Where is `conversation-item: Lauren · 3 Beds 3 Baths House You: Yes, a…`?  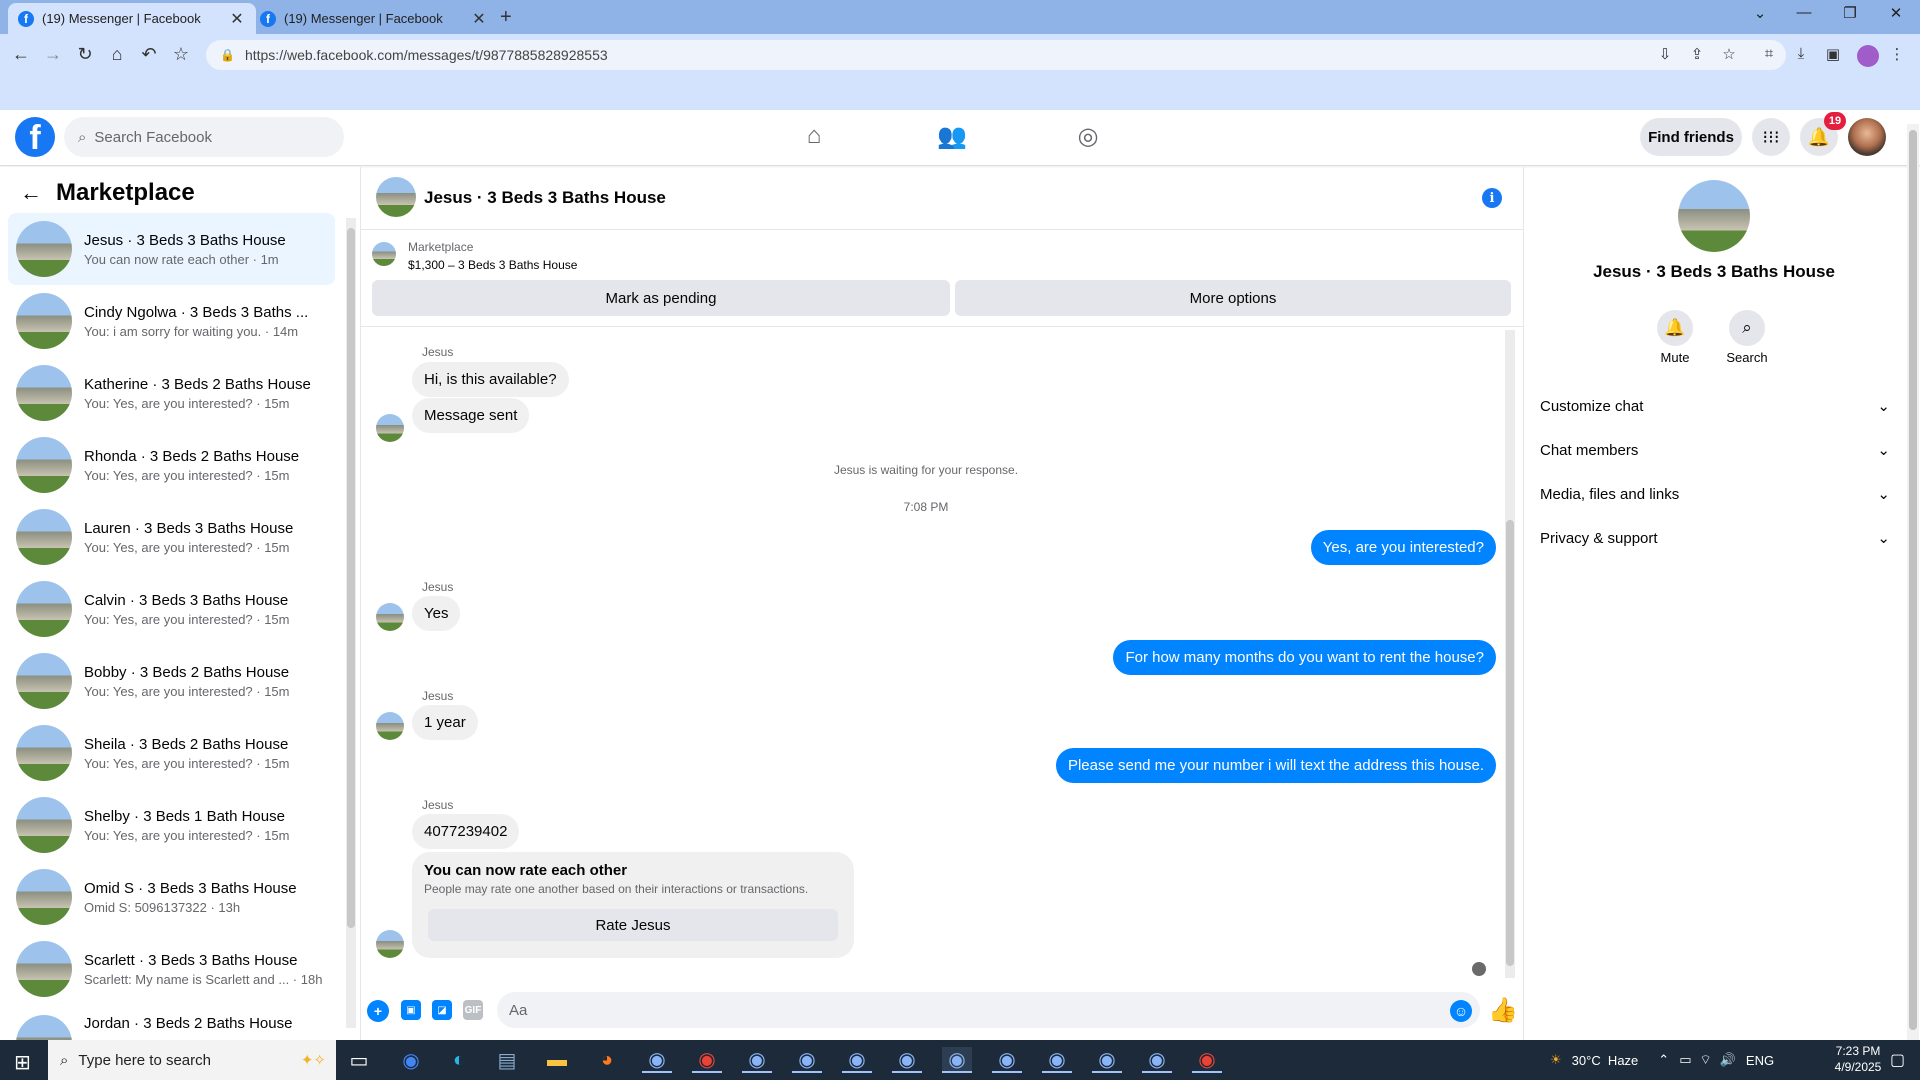
conversation-item: Lauren · 3 Beds 3 Baths House You: Yes, a… is located at coordinates (171, 537).